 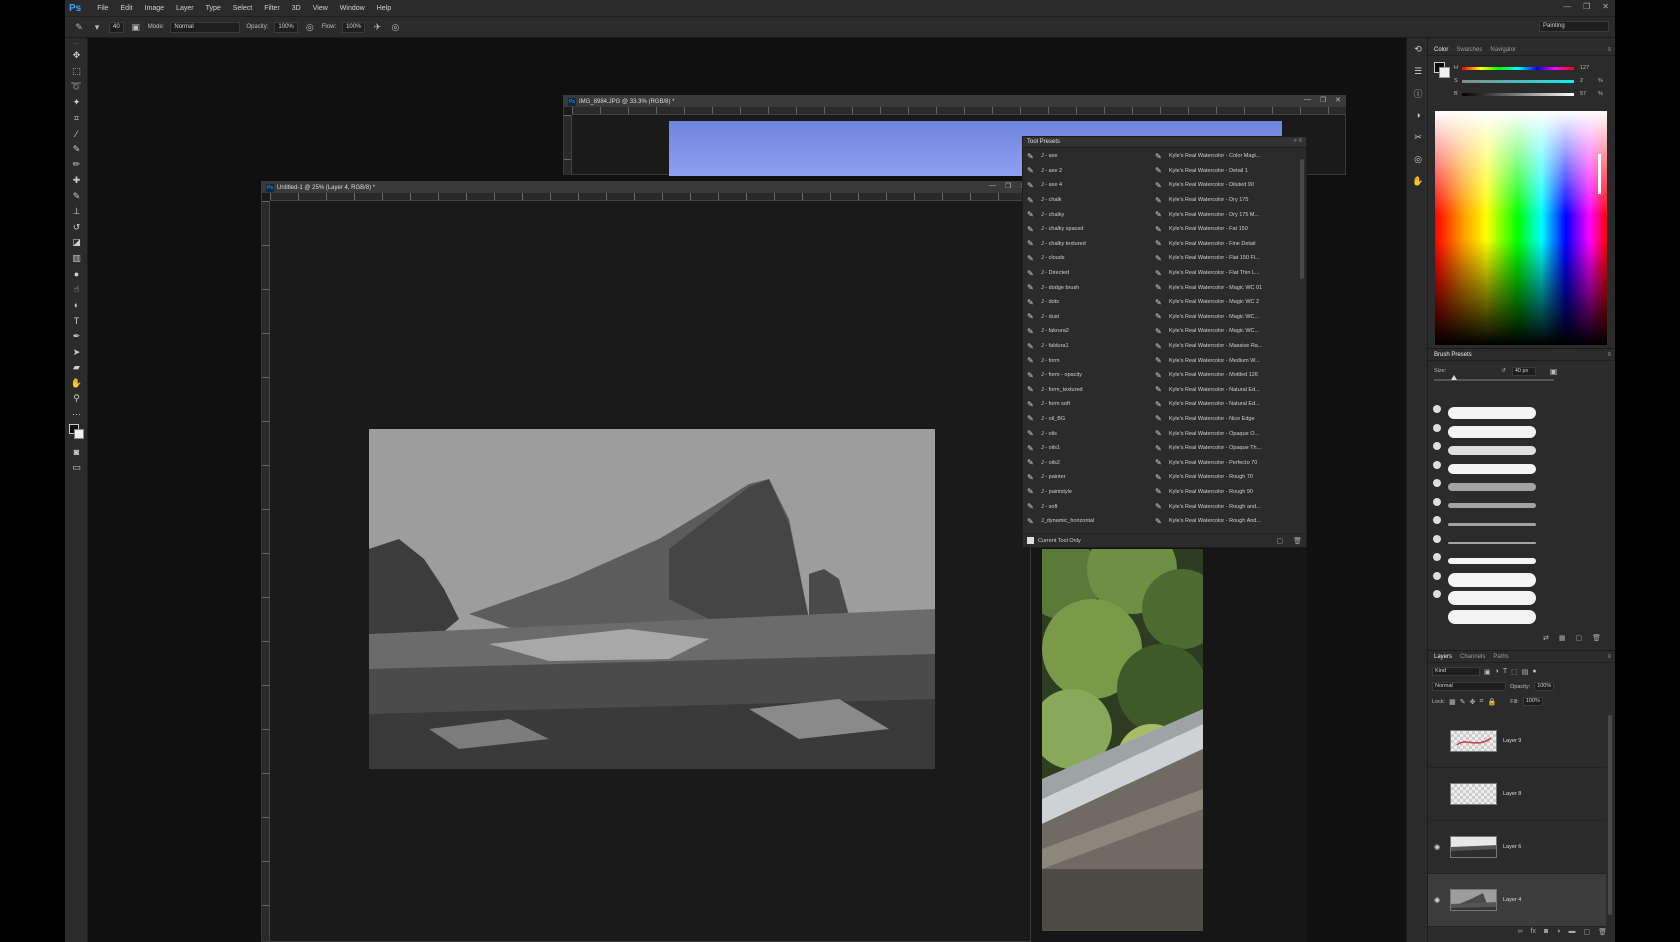 I want to click on saturation-value: 2, so click(x=1589, y=81).